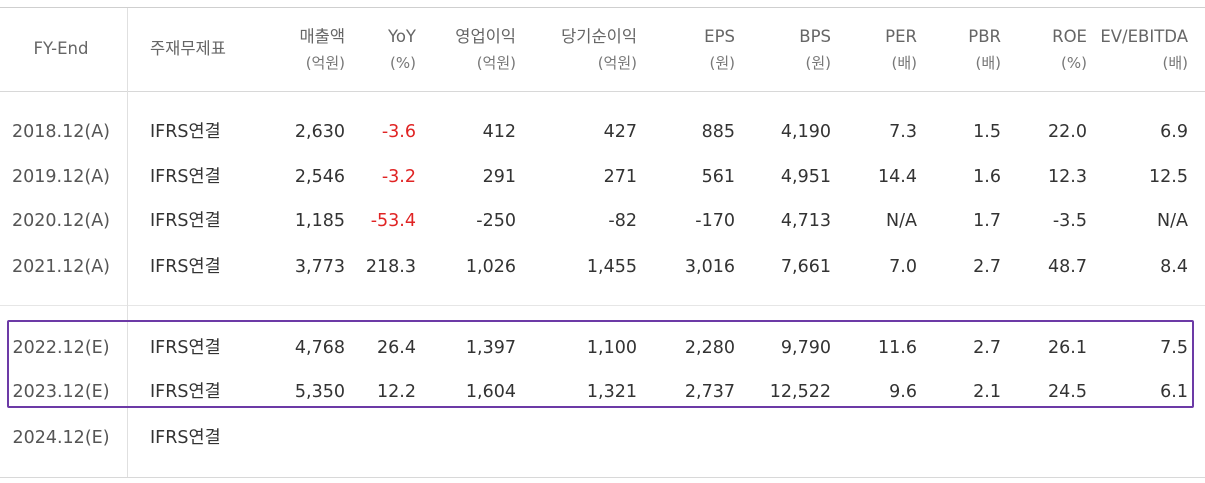  What do you see at coordinates (602, 91) in the screenshot?
I see `header-divider` at bounding box center [602, 91].